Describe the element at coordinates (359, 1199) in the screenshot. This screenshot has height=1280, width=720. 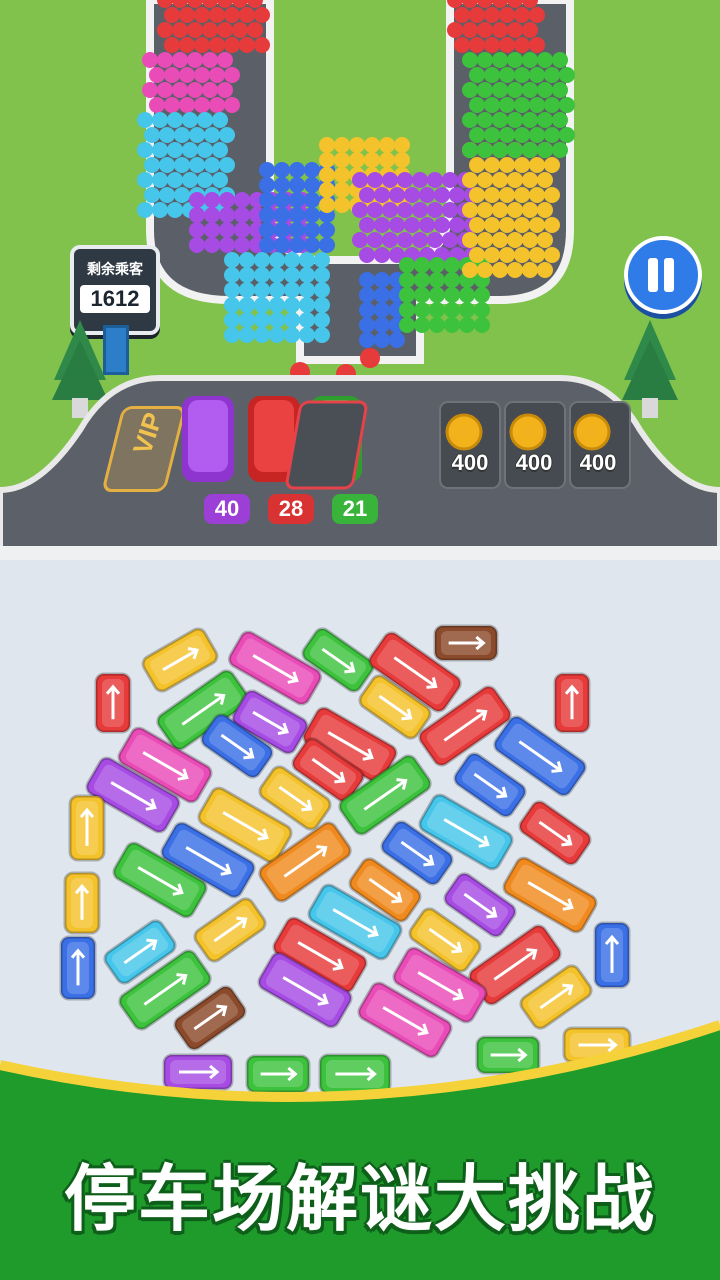
I see `banner-title: 停车场解谜大挑战` at that location.